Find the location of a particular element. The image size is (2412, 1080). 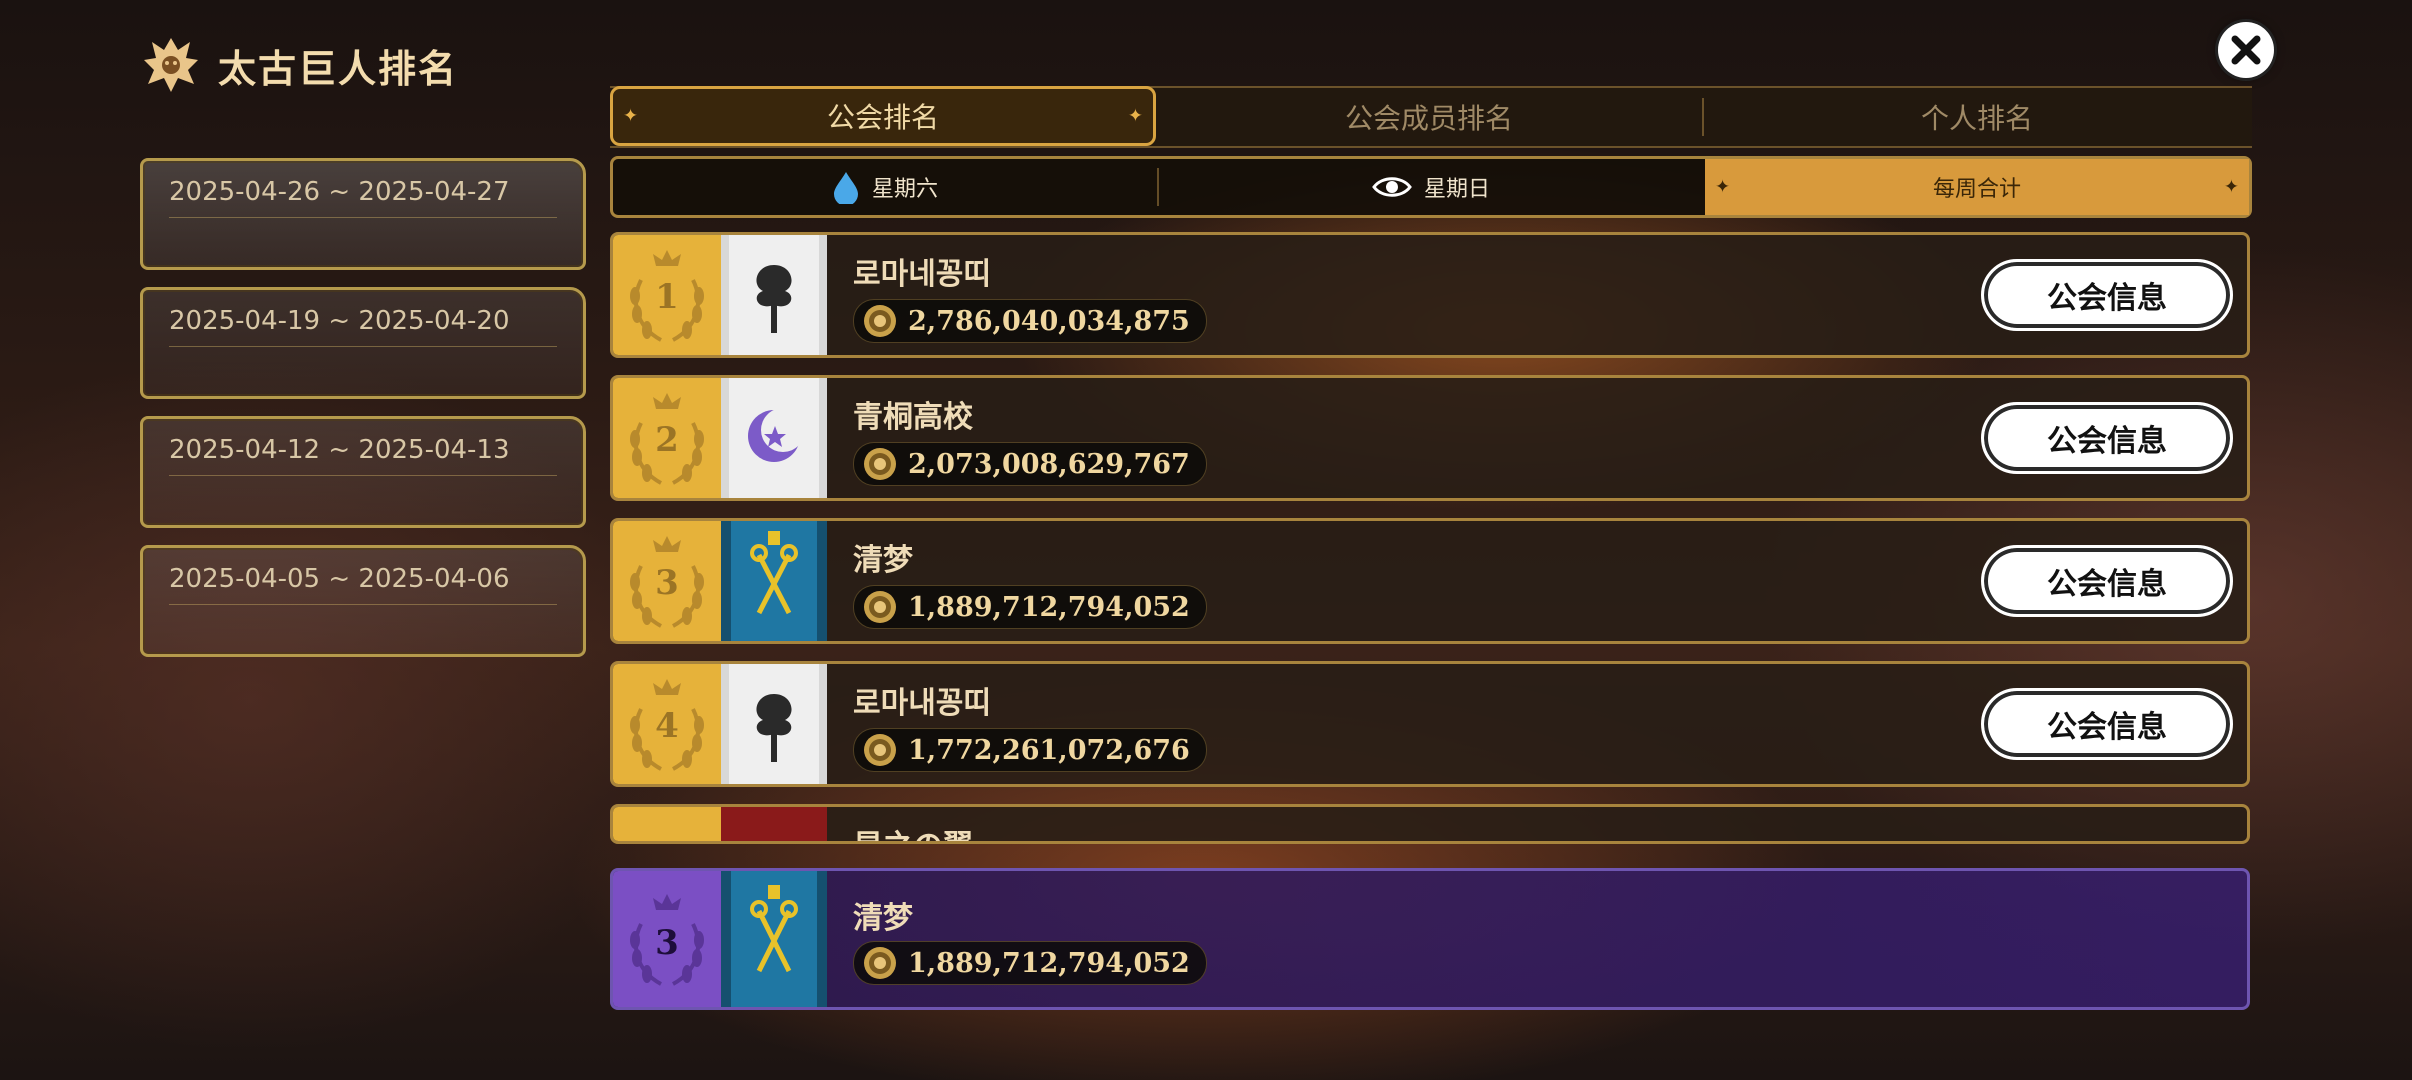

close-button is located at coordinates (2246, 50).